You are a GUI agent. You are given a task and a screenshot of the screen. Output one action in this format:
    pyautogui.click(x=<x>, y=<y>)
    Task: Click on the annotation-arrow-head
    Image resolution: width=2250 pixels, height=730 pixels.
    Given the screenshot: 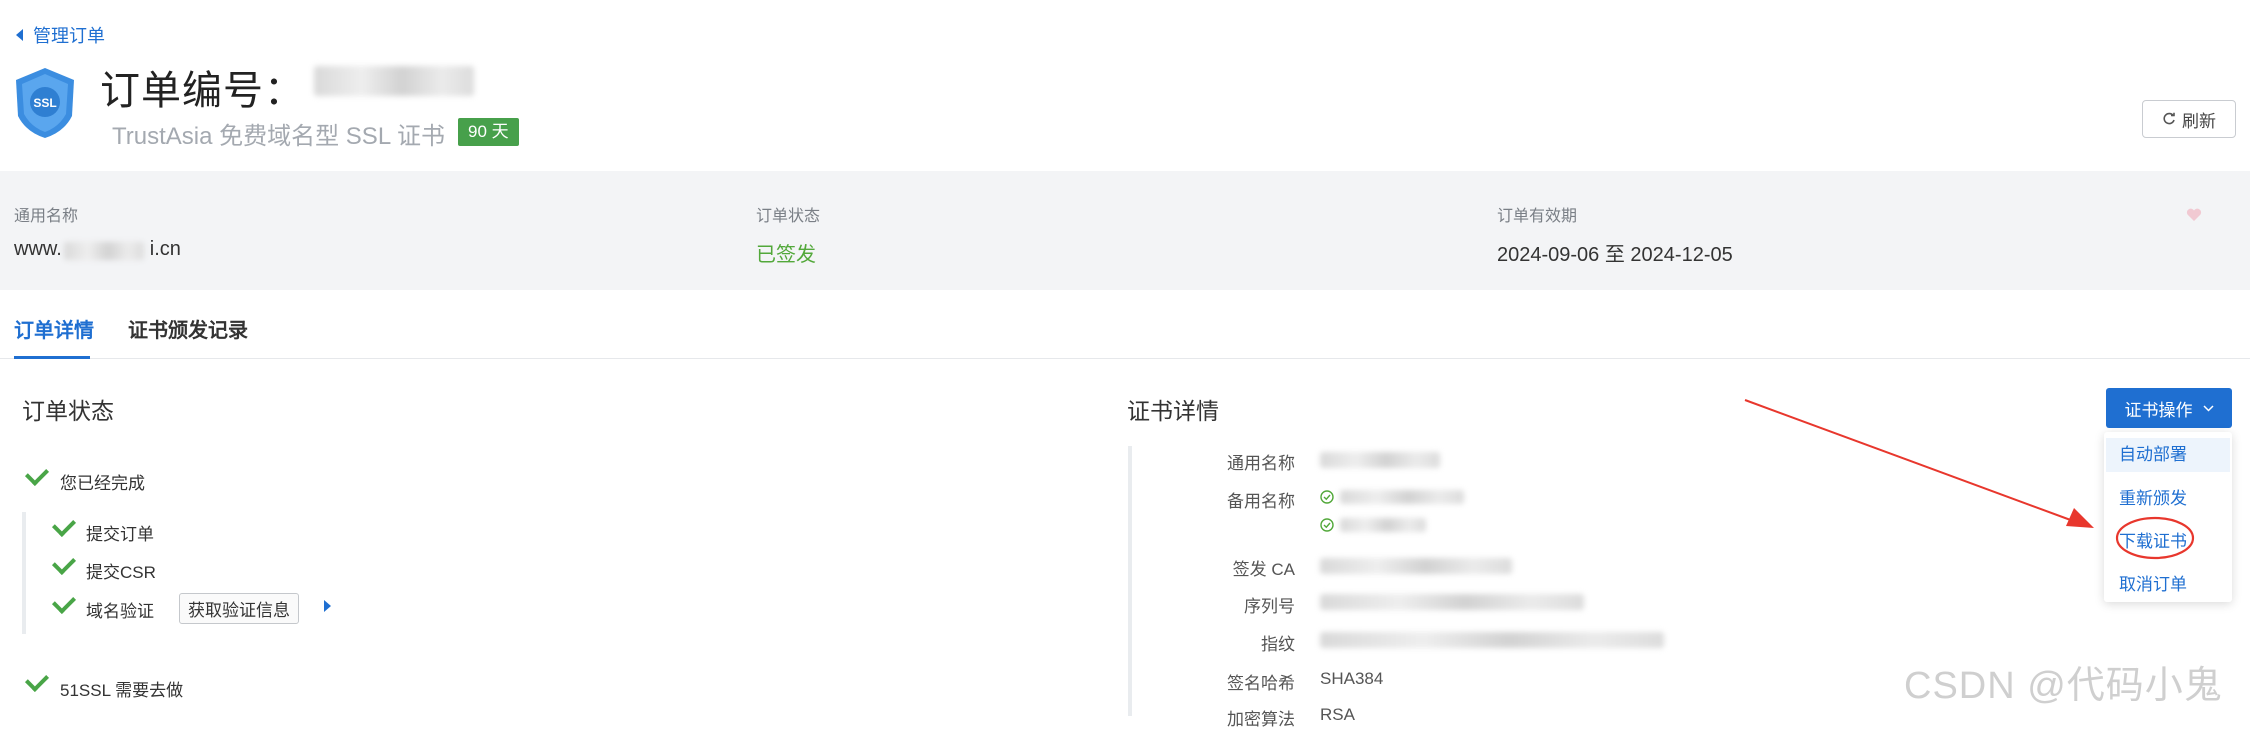 What is the action you would take?
    pyautogui.click(x=2080, y=518)
    